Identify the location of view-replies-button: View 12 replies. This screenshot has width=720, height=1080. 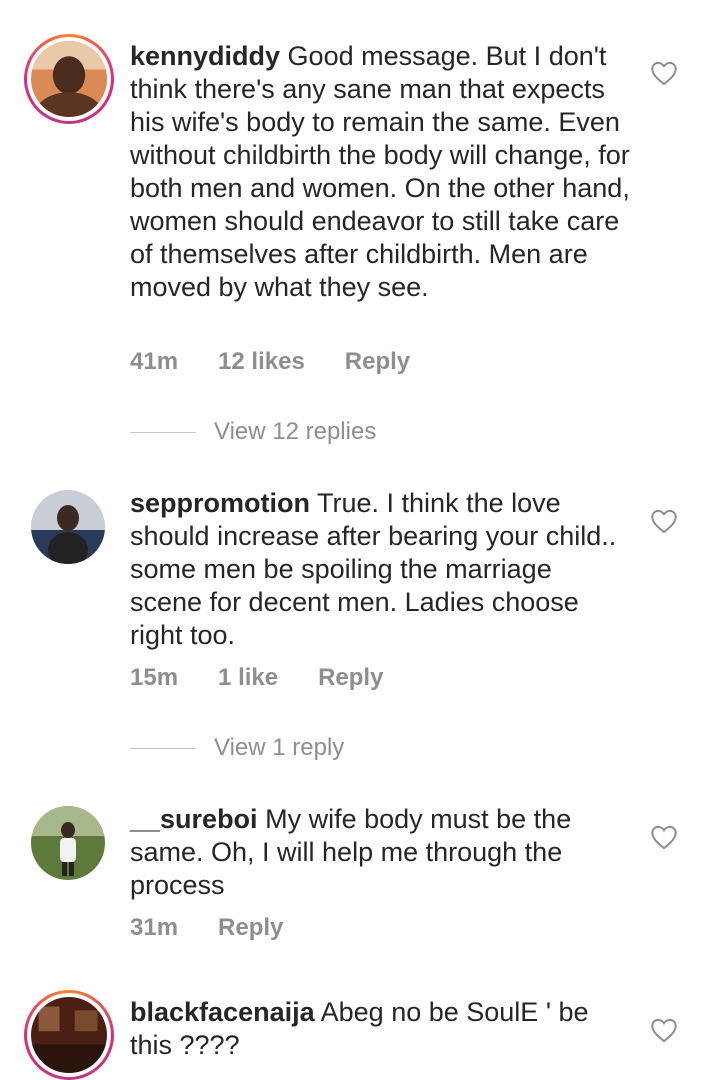
(253, 432).